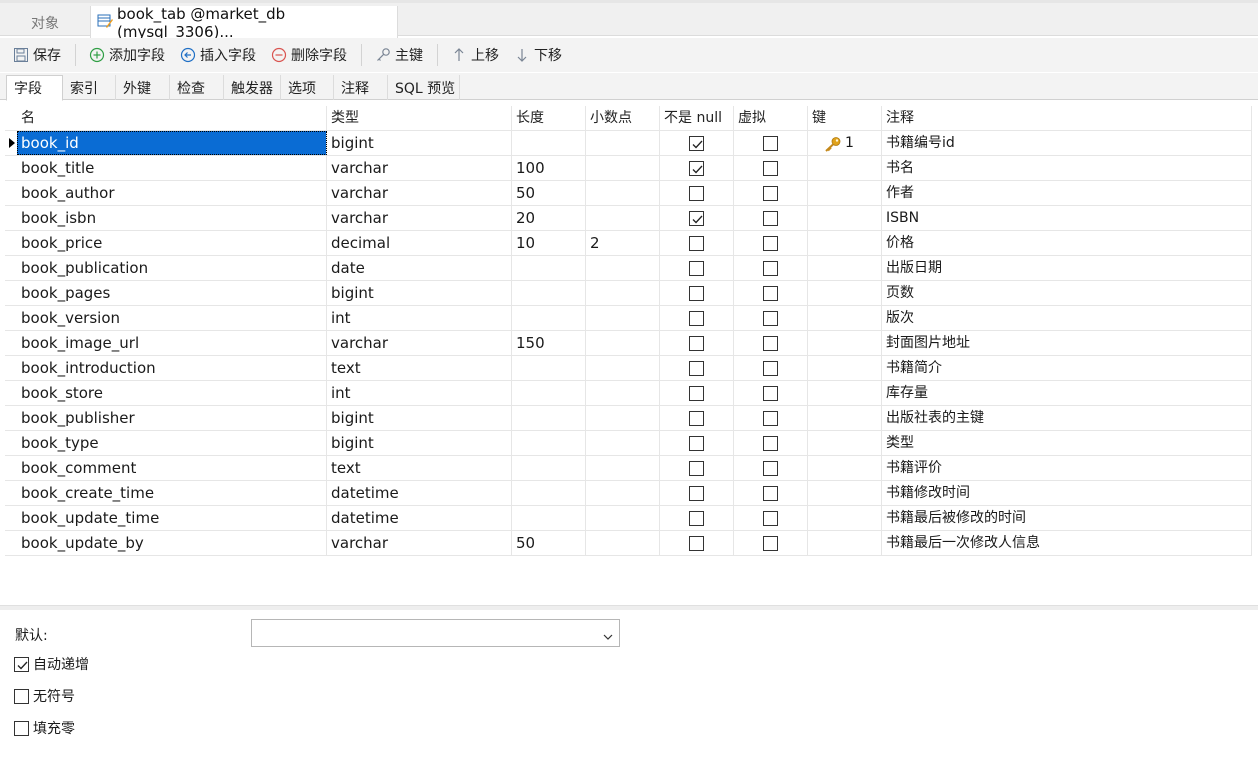  I want to click on auto-increment-option: 自动递增, so click(51, 664).